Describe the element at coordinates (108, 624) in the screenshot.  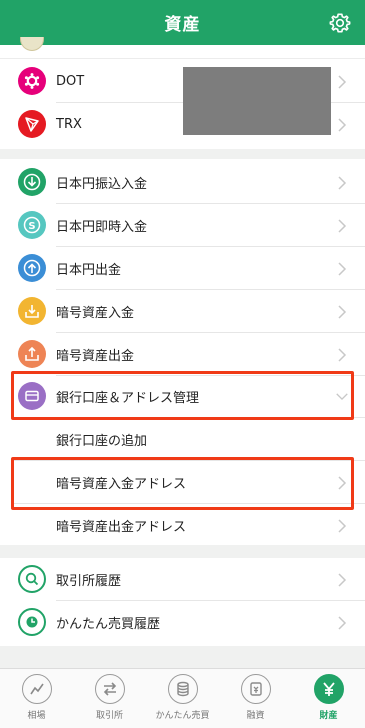
I see `history-item-label: かんたん売買履歴` at that location.